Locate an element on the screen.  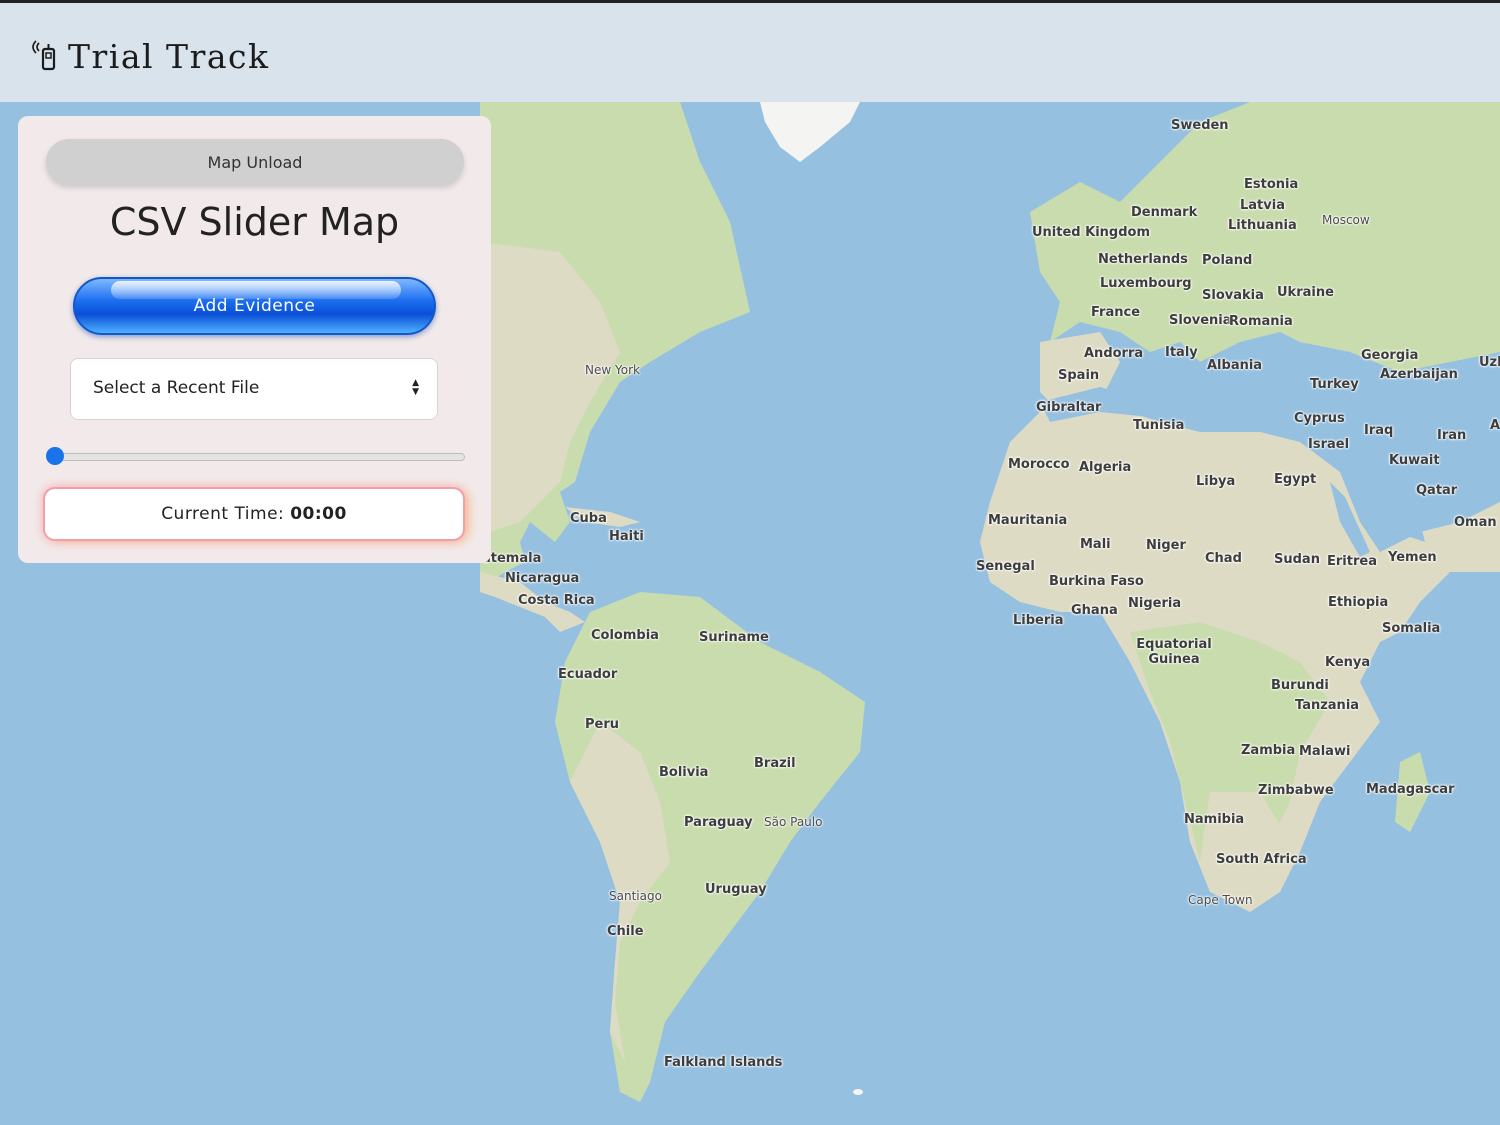
map-label-country: Spain is located at coordinates (1079, 375).